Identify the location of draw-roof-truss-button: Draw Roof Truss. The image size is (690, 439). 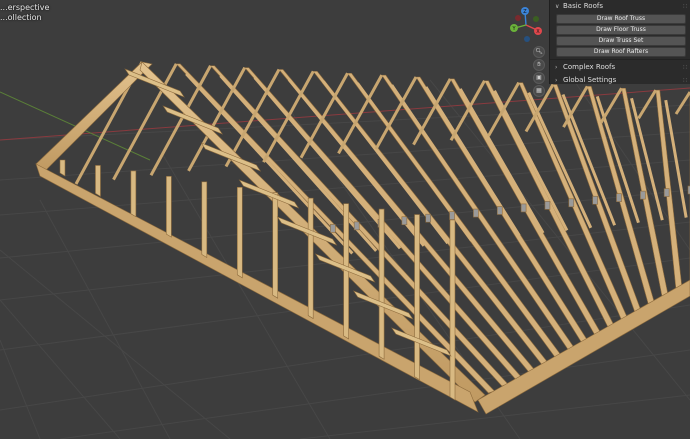
(621, 19).